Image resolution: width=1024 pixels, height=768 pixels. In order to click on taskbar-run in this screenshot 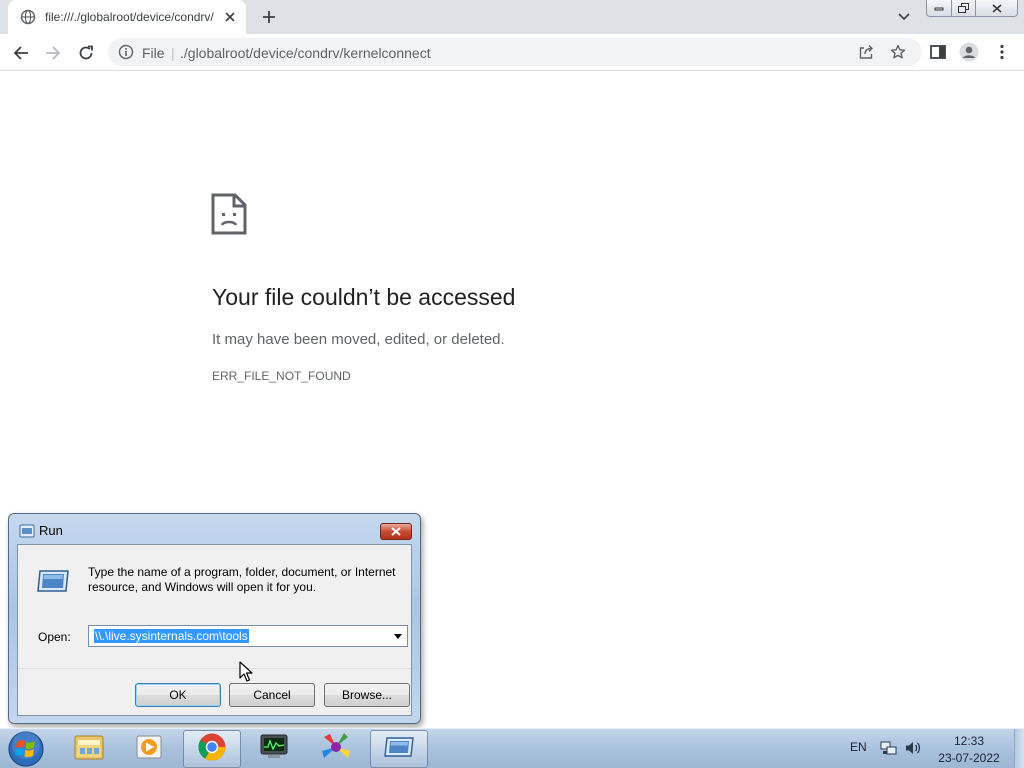, I will do `click(399, 749)`.